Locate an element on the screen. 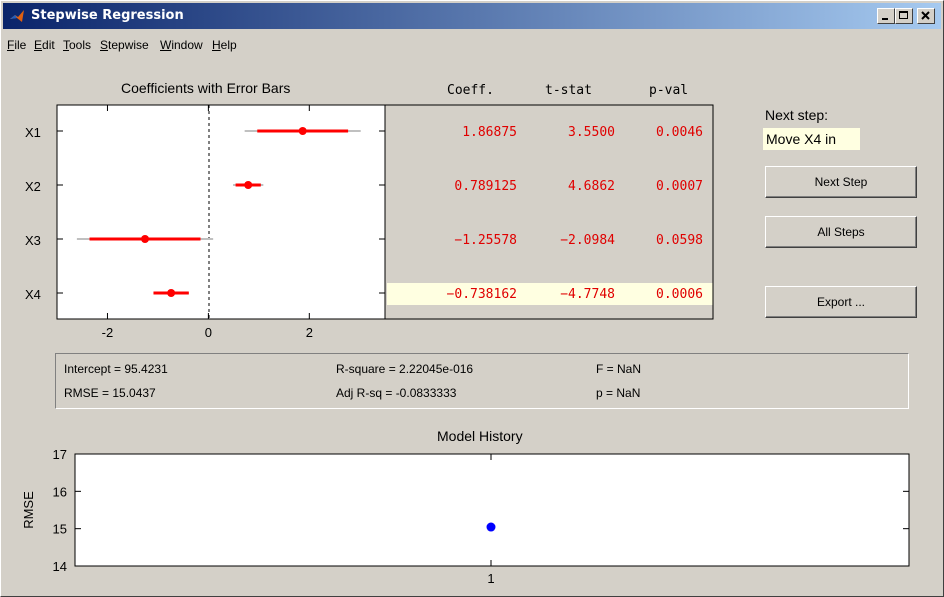  tstat-x3: −2.0984 is located at coordinates (587, 240).